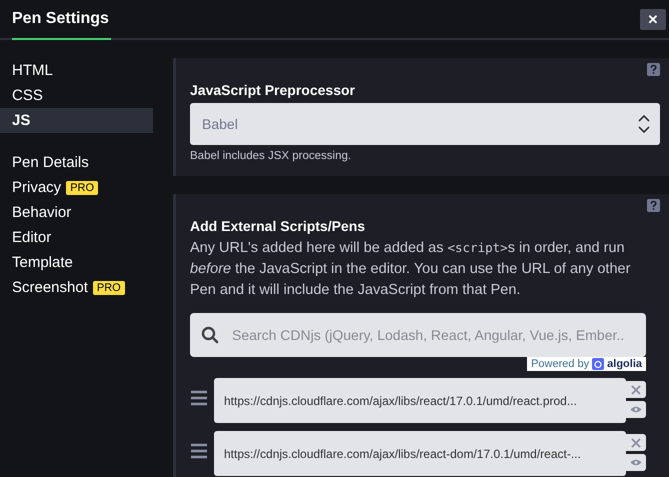  I want to click on description-text: Any URL's added here will be added as <script>s in order, and run before the JavaScript in the editor. You can use the URL of any other Pen and it will include the JavaScript from that Pen., so click(411, 269).